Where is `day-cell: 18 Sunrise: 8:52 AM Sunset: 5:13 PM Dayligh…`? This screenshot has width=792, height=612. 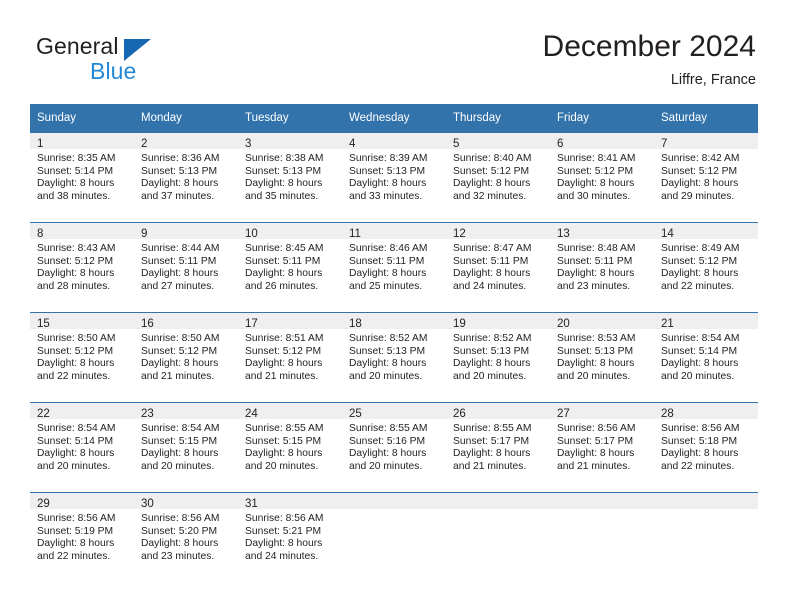 day-cell: 18 Sunrise: 8:52 AM Sunset: 5:13 PM Dayligh… is located at coordinates (394, 357).